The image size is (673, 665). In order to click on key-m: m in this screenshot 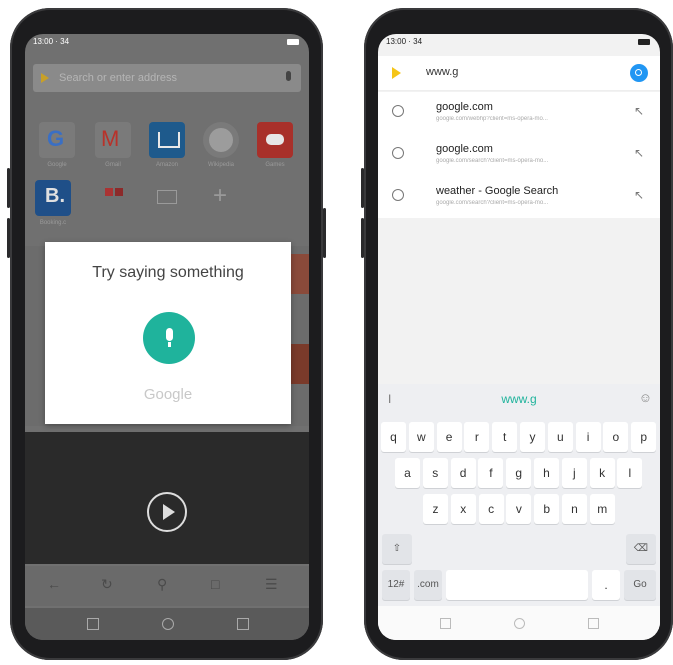, I will do `click(602, 509)`.